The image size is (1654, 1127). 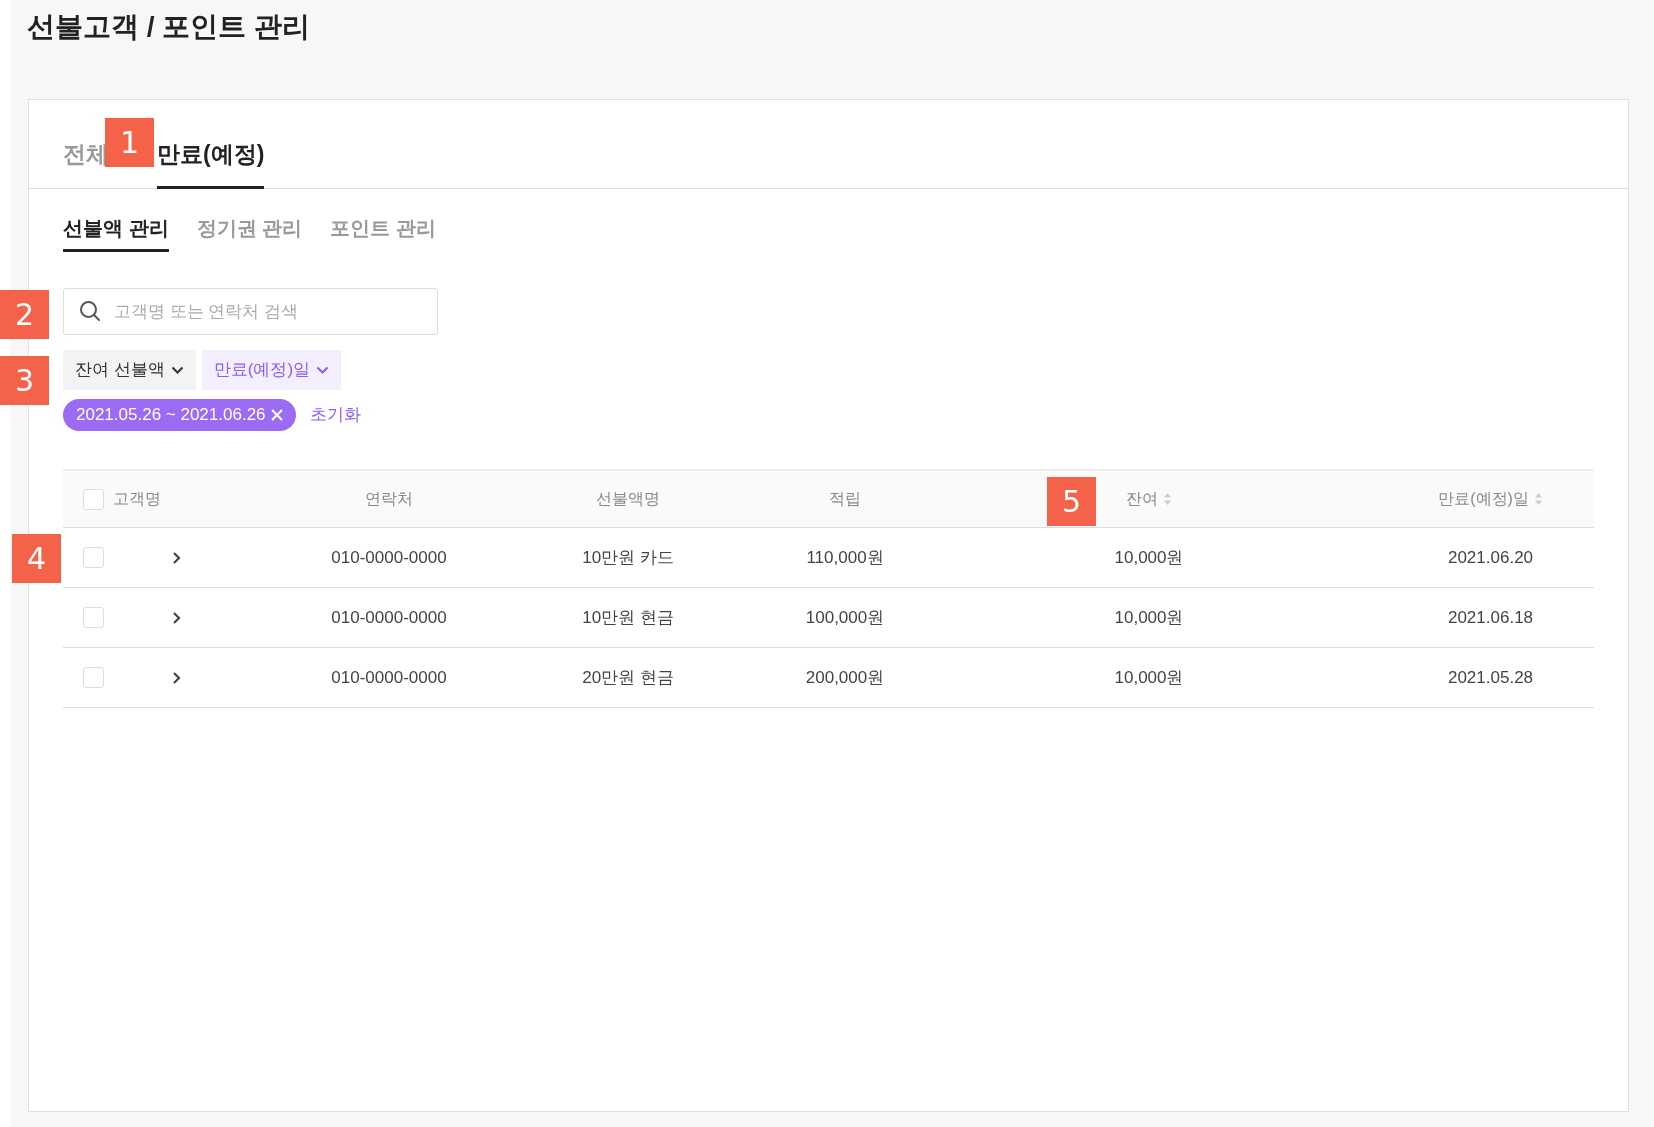 What do you see at coordinates (36, 558) in the screenshot?
I see `callout-marker: 4` at bounding box center [36, 558].